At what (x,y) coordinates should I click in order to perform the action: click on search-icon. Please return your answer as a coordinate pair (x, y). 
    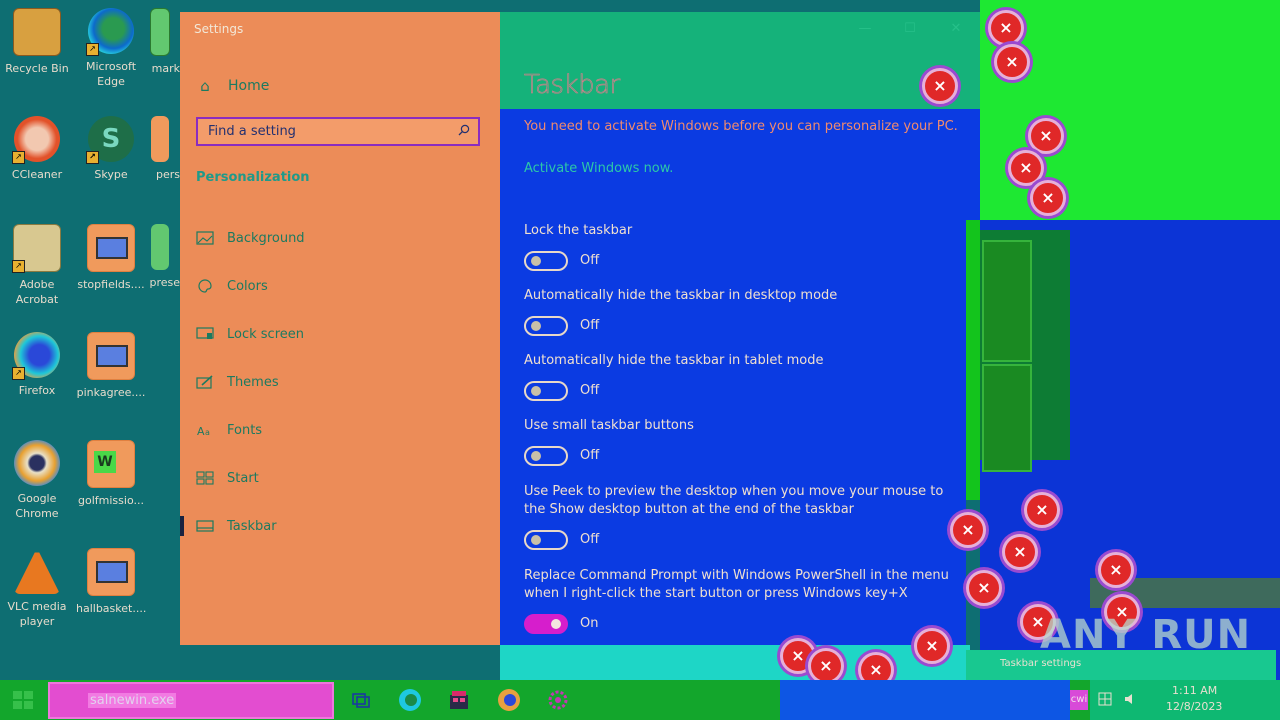
    Looking at the image, I should click on (464, 130).